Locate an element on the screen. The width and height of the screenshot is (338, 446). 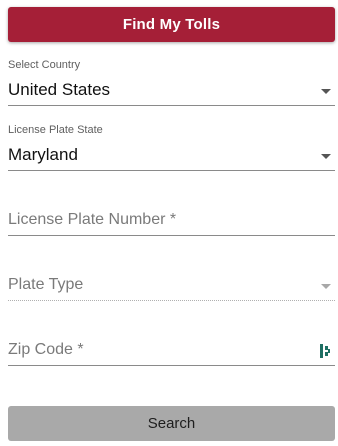
plate-state-select-underline is located at coordinates (171, 170).